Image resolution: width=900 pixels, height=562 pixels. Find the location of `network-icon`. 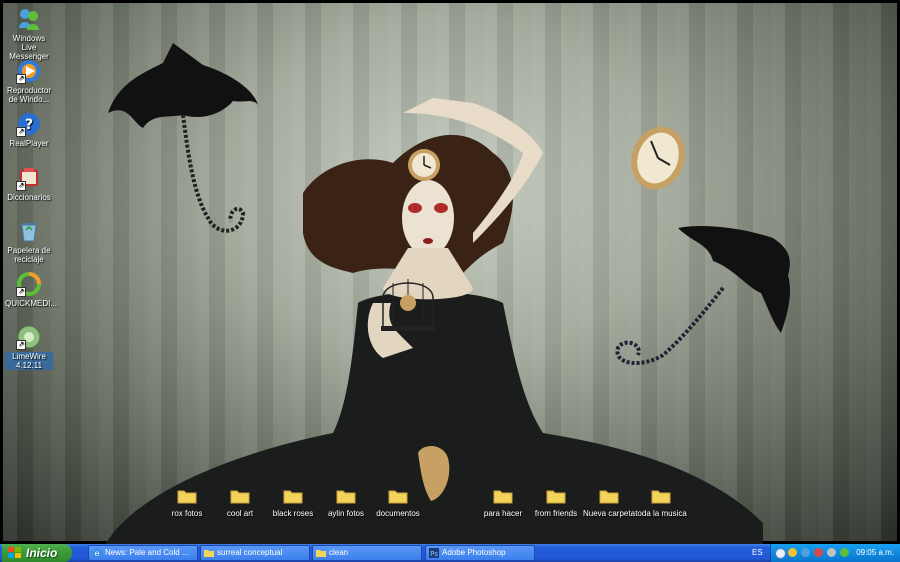

network-icon is located at coordinates (818, 552).